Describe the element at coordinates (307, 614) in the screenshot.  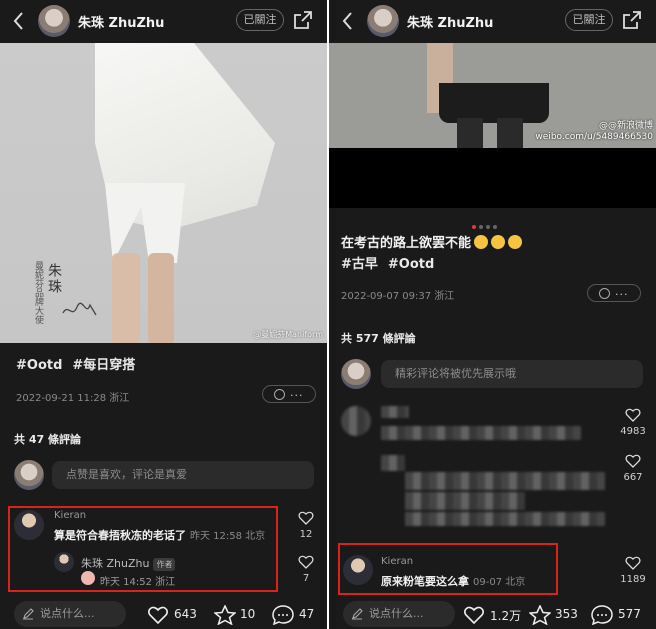
I see `comment-total: 47` at that location.